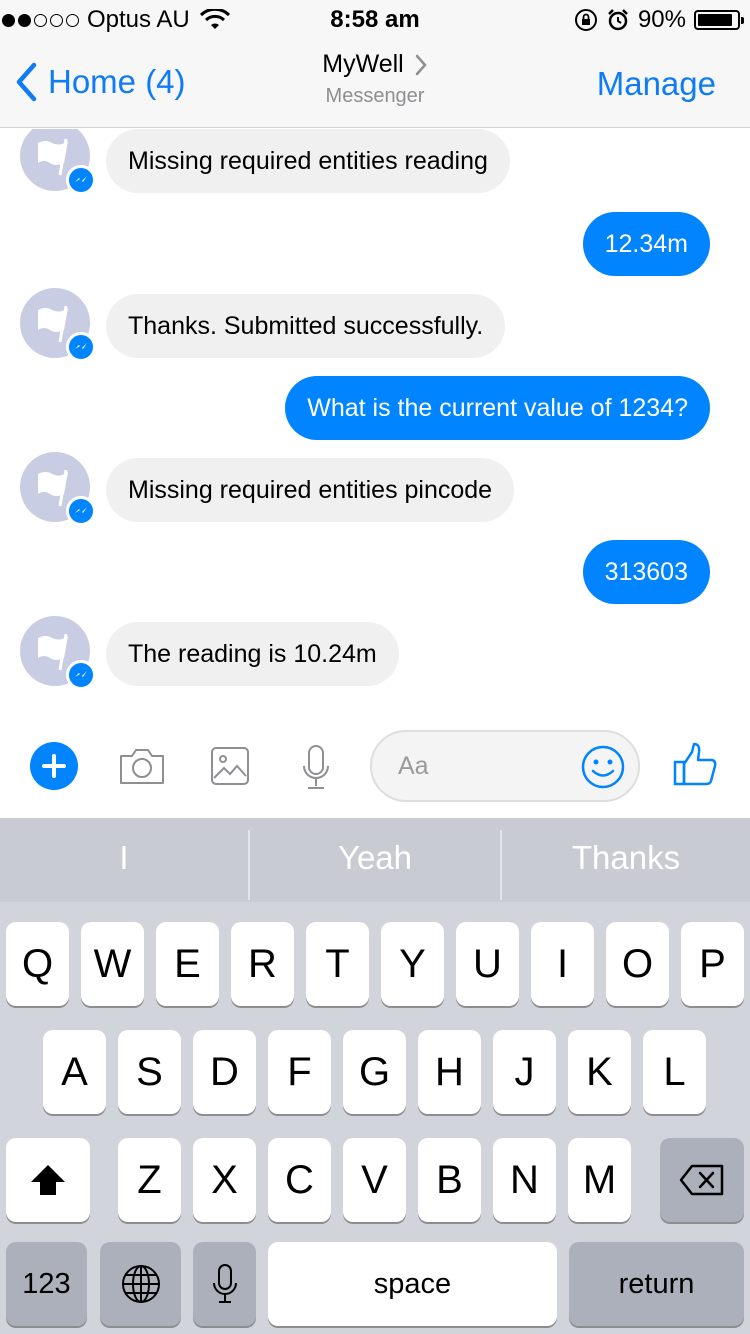 The width and height of the screenshot is (750, 1334). What do you see at coordinates (224, 1180) in the screenshot?
I see `key-x: X` at bounding box center [224, 1180].